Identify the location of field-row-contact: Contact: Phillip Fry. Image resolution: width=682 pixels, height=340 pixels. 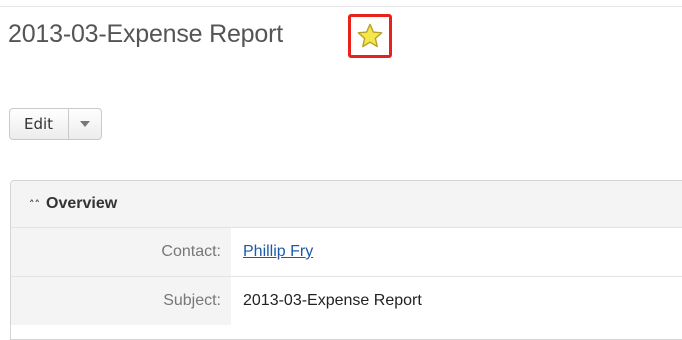
(346, 251).